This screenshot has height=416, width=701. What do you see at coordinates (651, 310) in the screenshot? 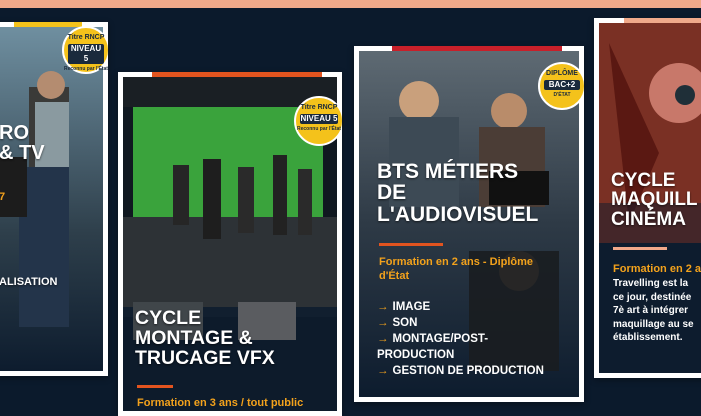
I see `desc-line: 7è art à intégrer` at bounding box center [651, 310].